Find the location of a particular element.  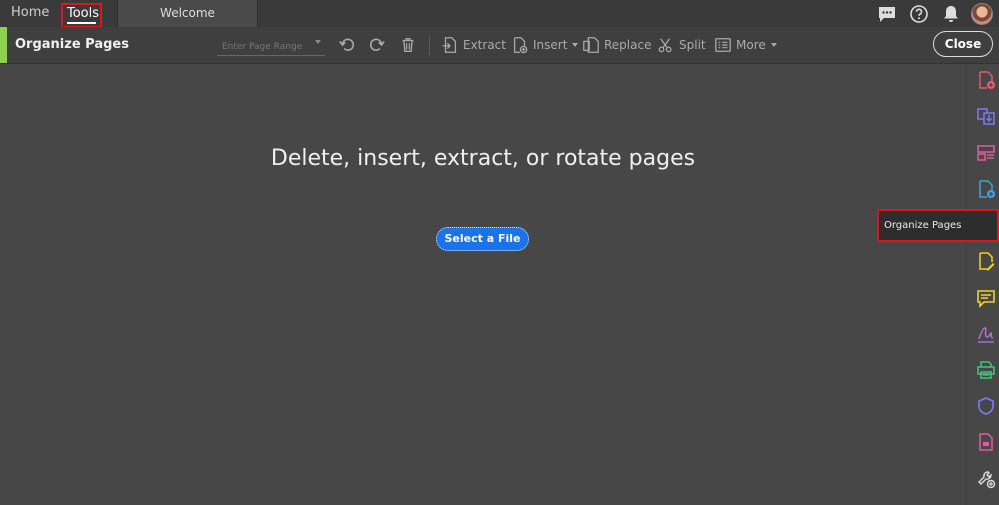

extract-button: Extract is located at coordinates (473, 45).